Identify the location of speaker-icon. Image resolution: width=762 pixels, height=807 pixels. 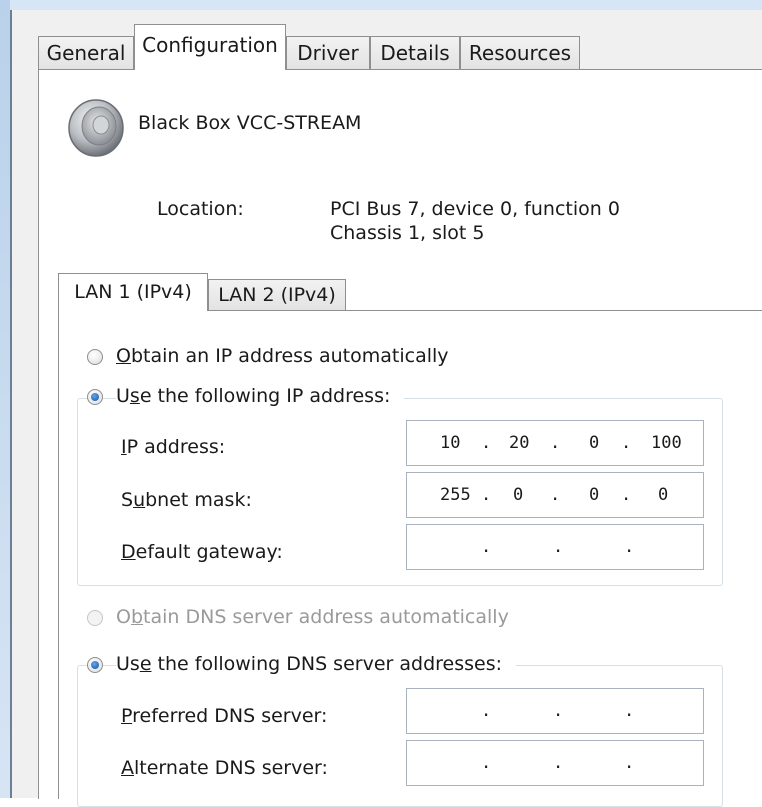
(98, 127).